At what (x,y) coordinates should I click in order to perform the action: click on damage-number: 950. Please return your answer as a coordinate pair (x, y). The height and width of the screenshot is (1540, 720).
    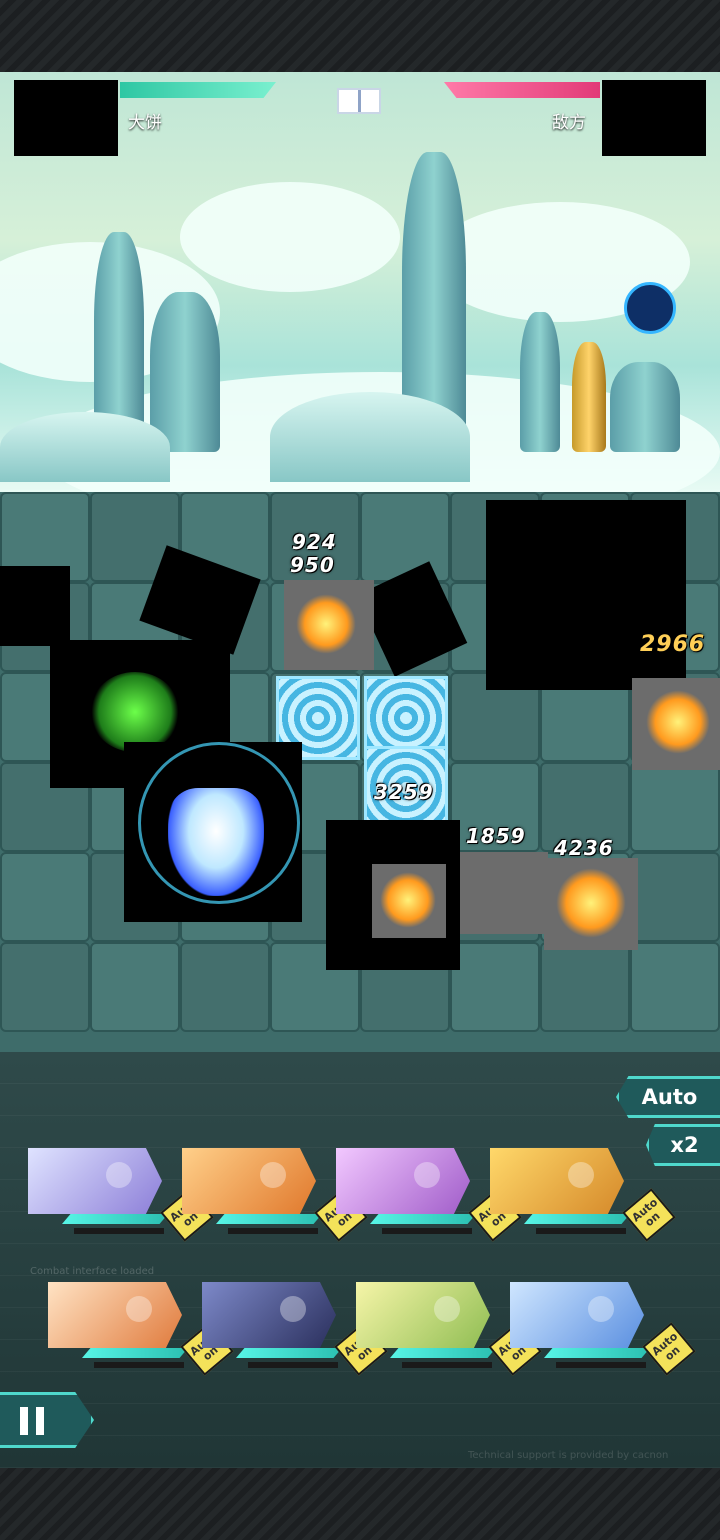
    Looking at the image, I should click on (312, 565).